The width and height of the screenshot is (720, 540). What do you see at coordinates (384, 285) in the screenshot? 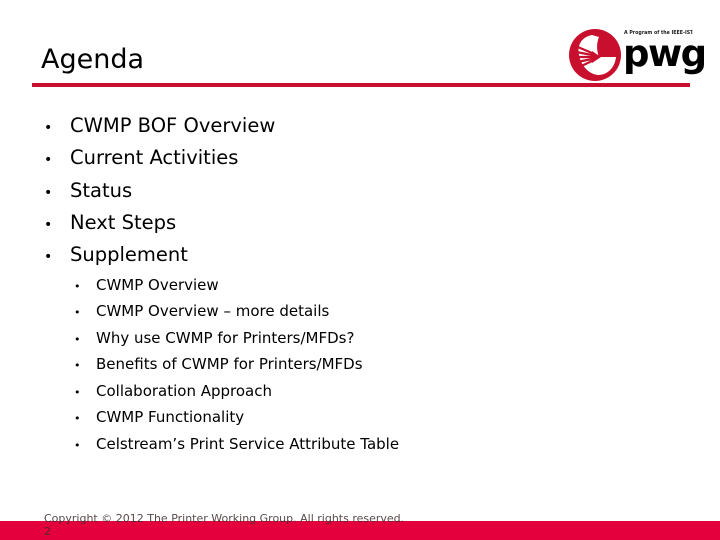
I see `list-item: • CWMP Overview` at bounding box center [384, 285].